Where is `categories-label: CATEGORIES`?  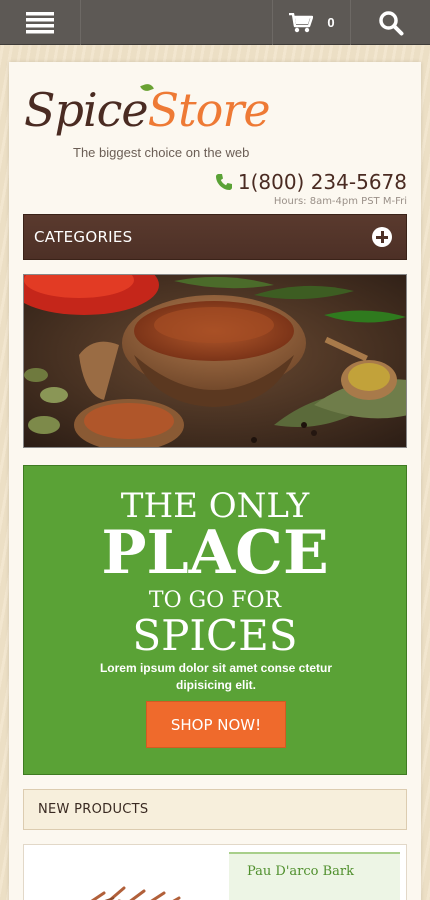 categories-label: CATEGORIES is located at coordinates (83, 237).